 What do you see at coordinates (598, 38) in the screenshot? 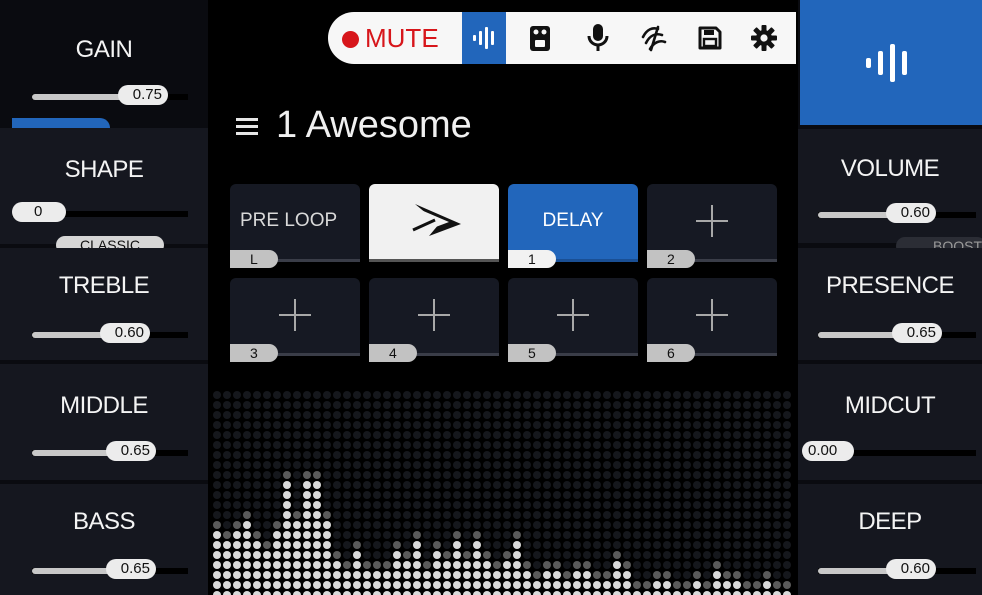
I see `microphone-button` at bounding box center [598, 38].